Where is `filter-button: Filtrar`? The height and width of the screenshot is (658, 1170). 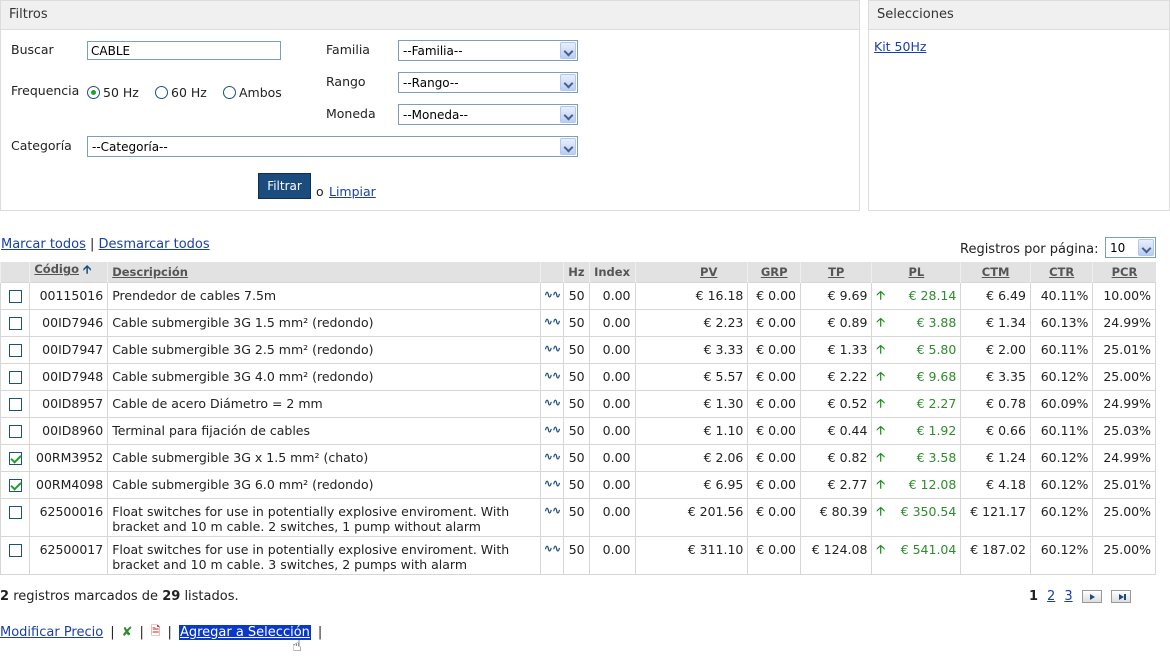
filter-button: Filtrar is located at coordinates (284, 186).